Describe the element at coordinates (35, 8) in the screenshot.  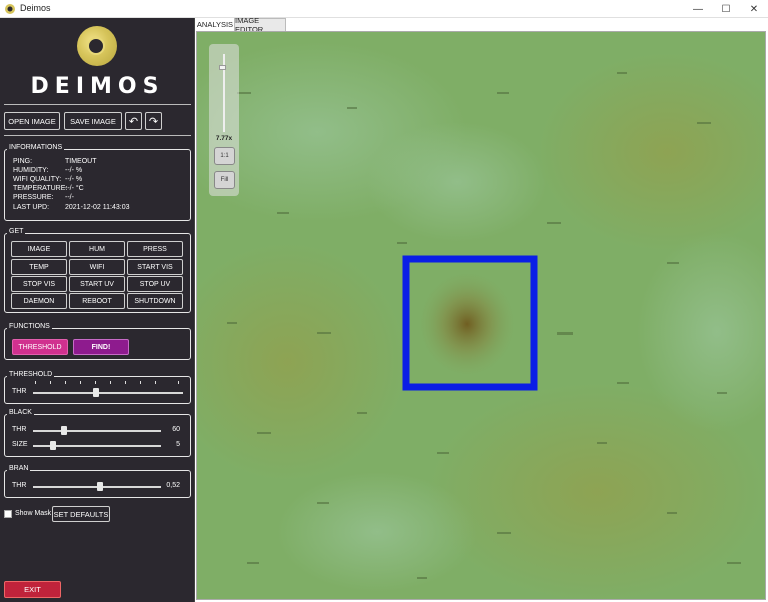
I see `window-title: Deimos` at that location.